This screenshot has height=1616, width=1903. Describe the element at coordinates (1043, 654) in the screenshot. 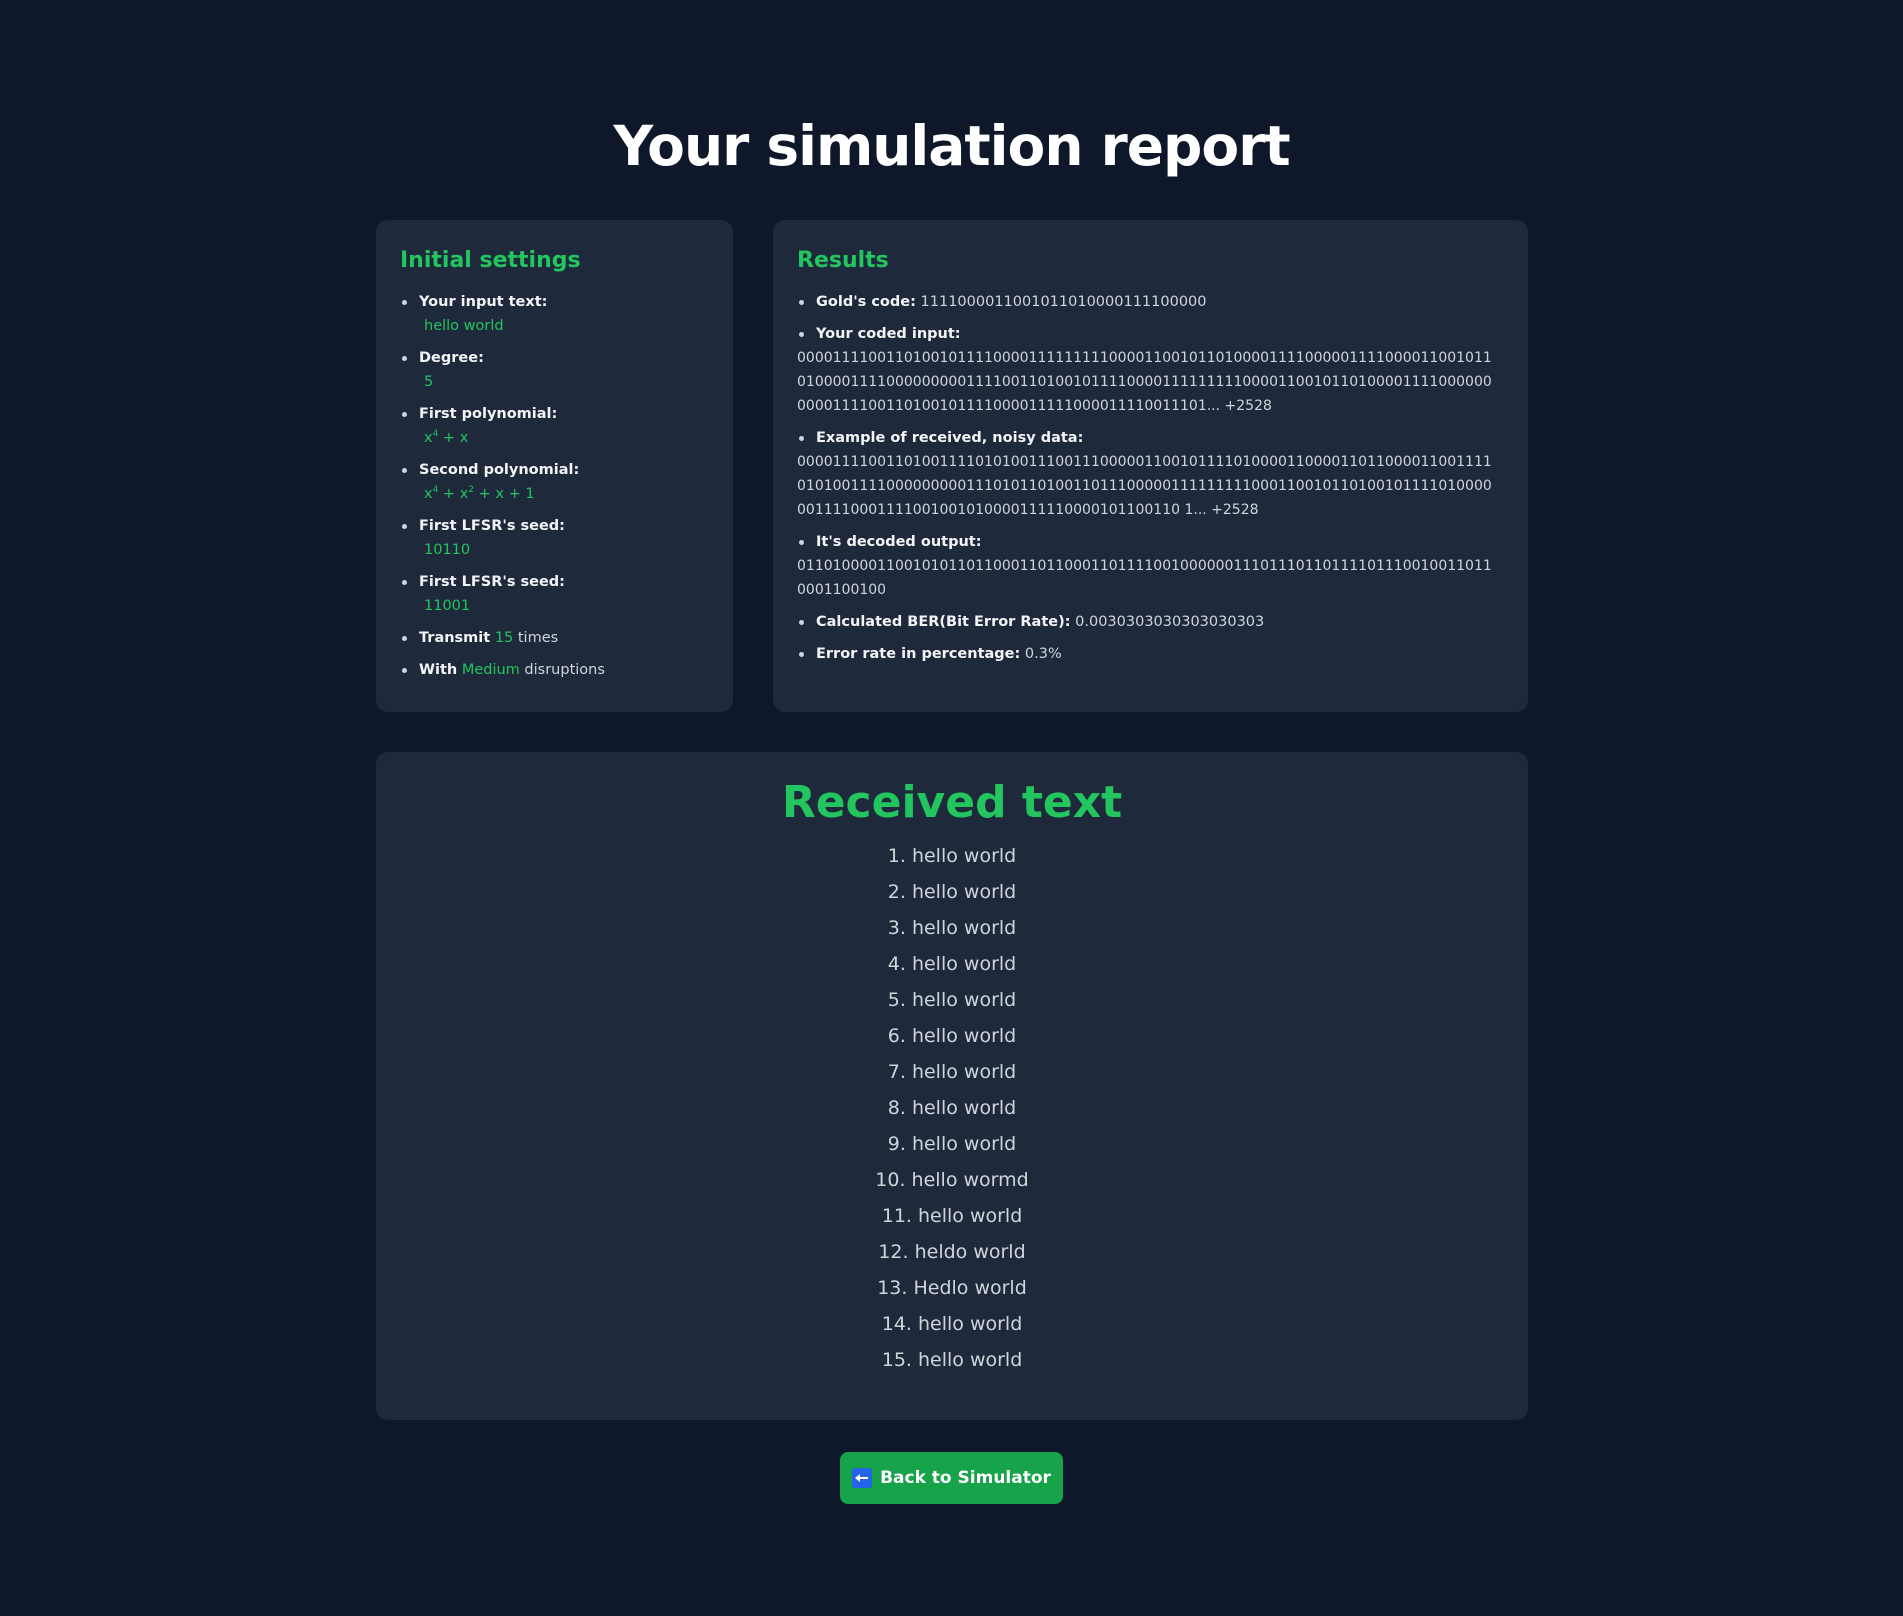

I see `error-percentage-value: 0.3%` at that location.